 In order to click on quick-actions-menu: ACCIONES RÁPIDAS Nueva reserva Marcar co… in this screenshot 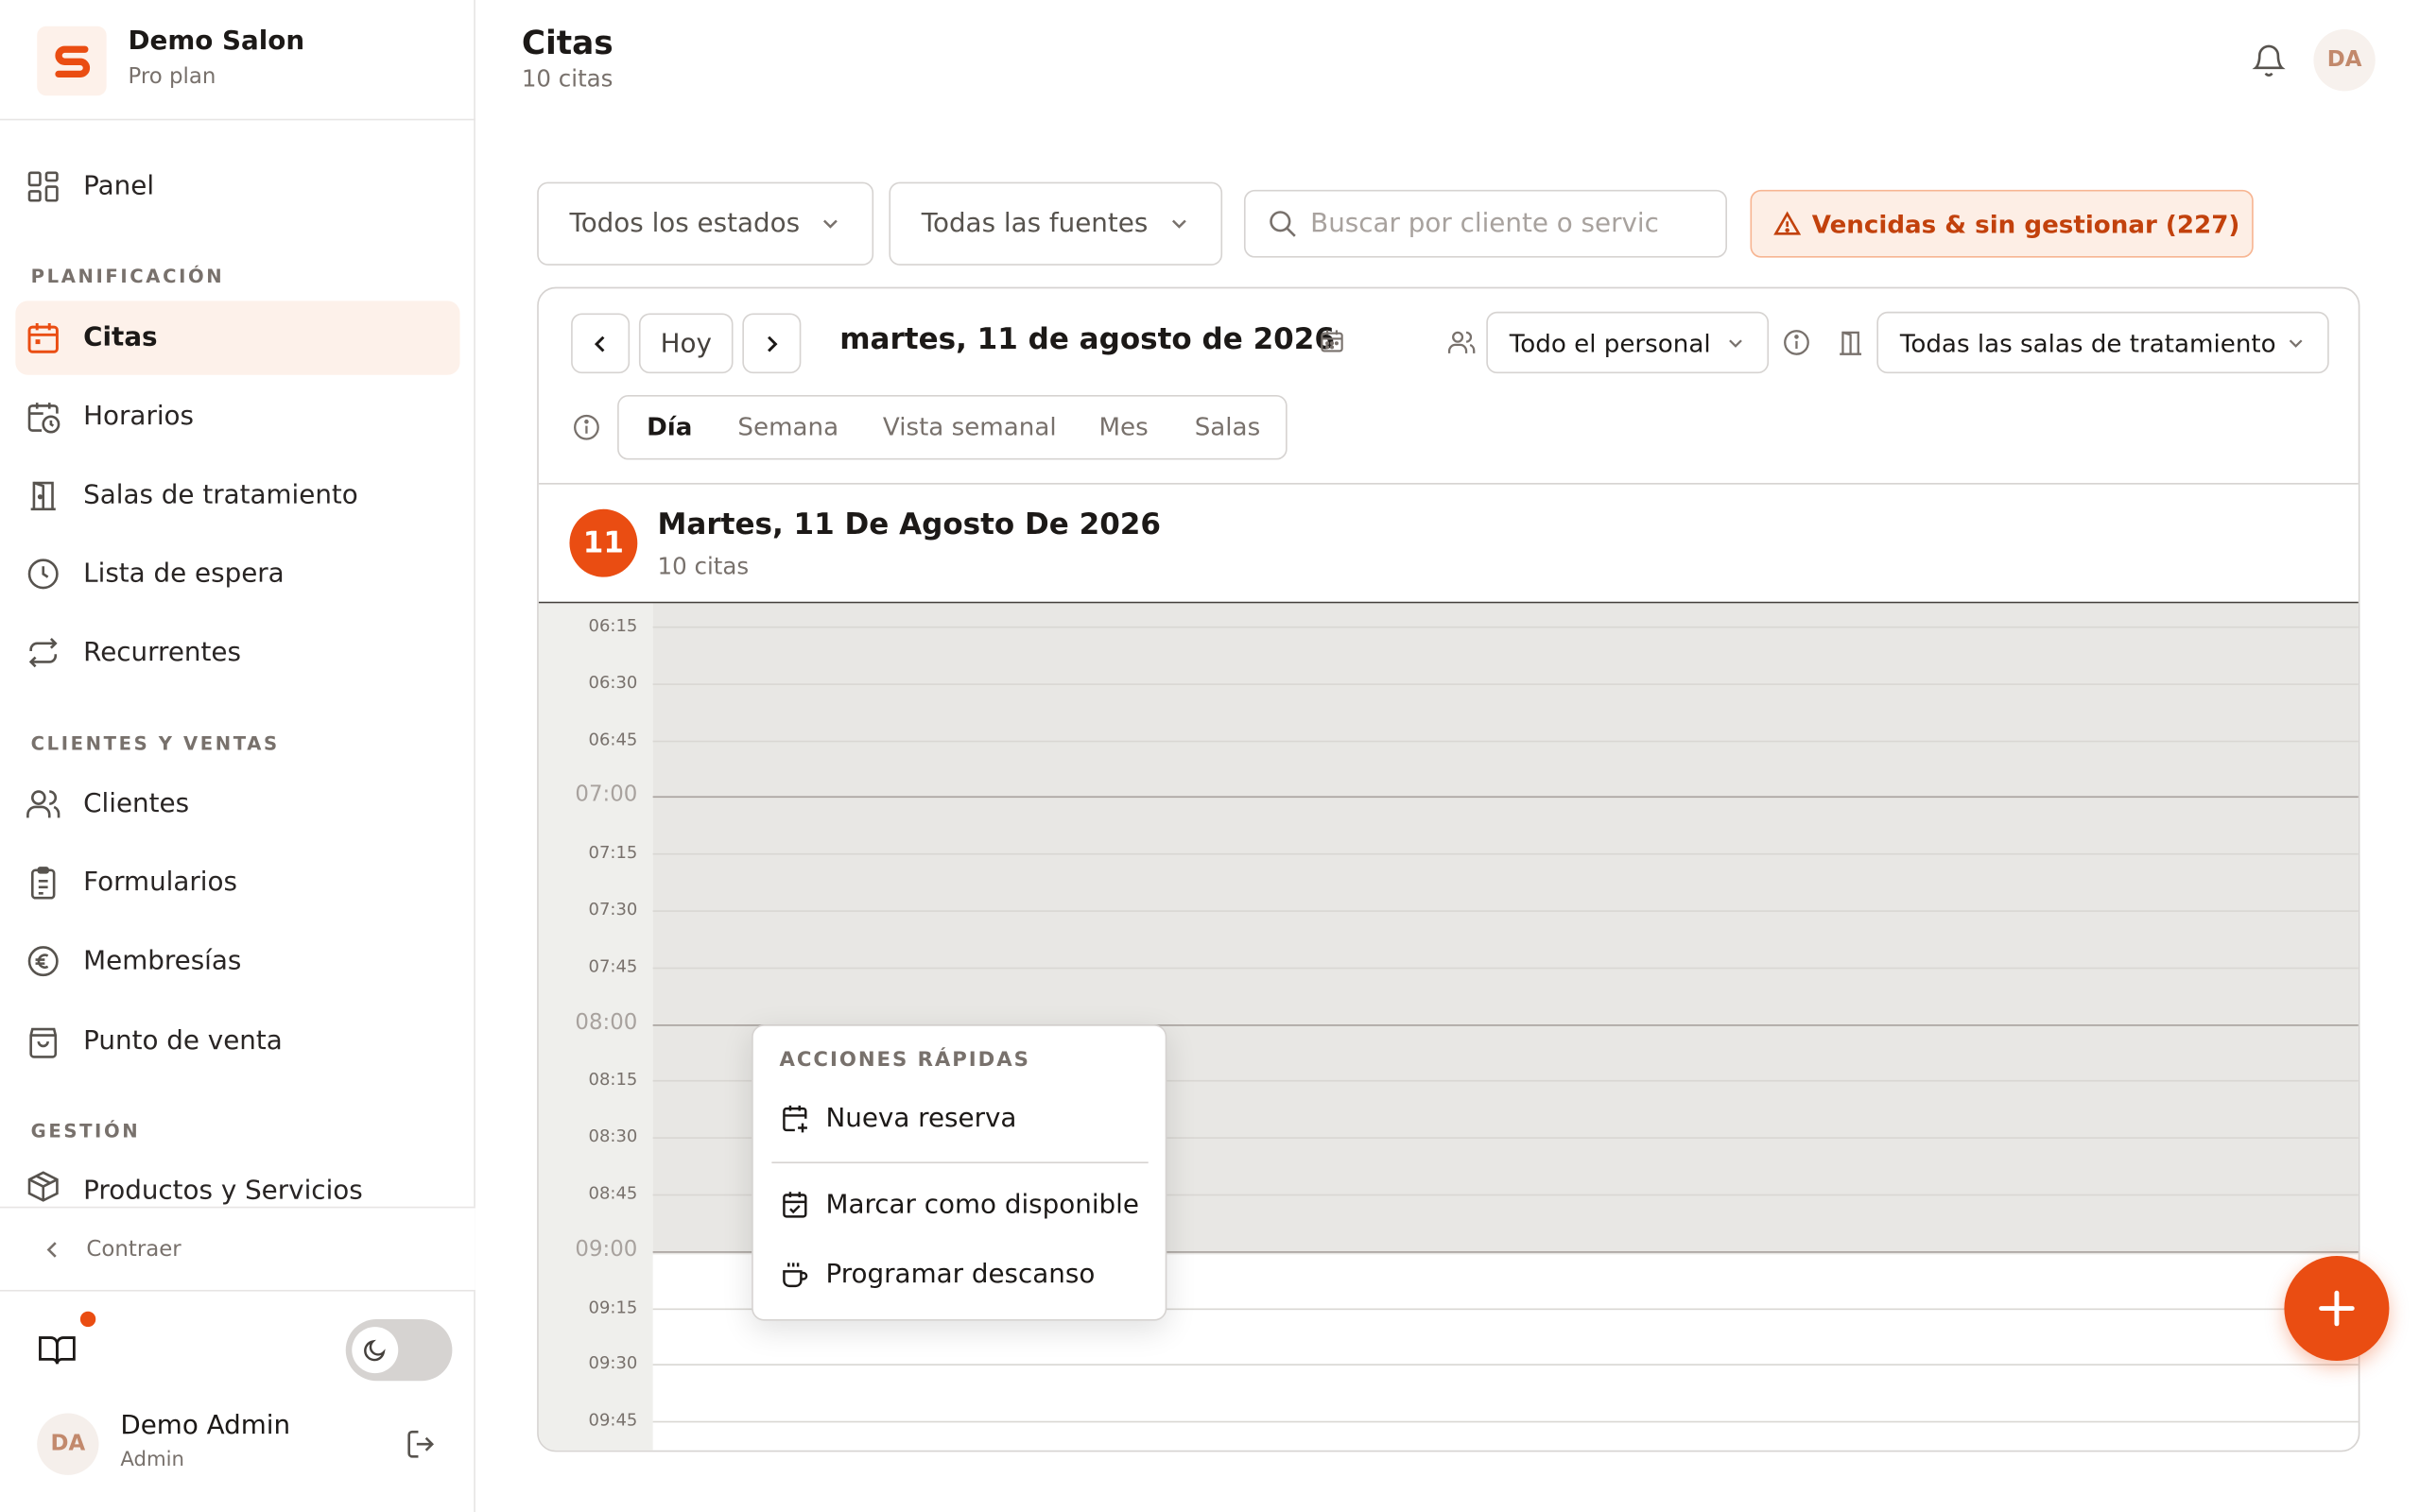, I will do `click(959, 1172)`.